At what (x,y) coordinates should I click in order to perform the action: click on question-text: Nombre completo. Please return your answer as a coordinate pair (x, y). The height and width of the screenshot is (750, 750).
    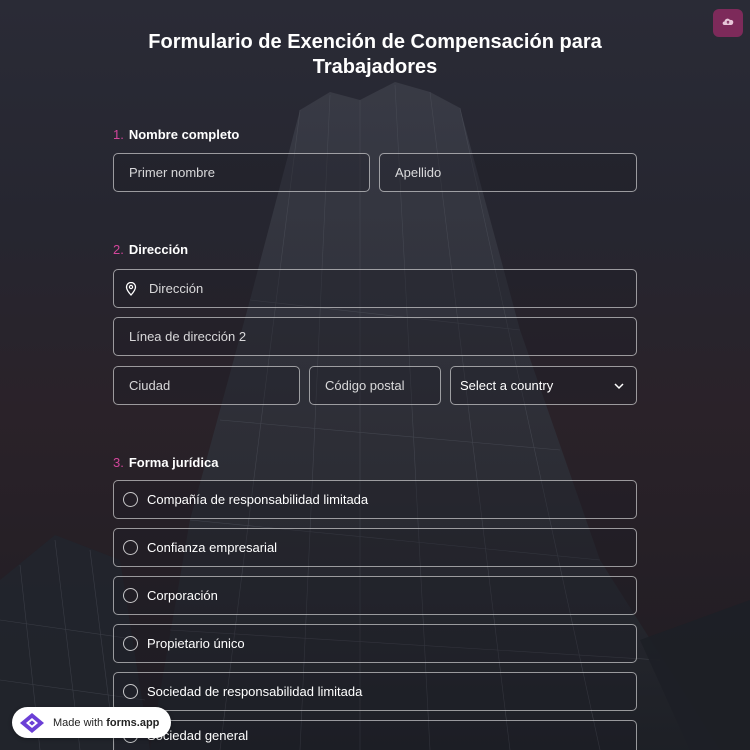
    Looking at the image, I should click on (184, 134).